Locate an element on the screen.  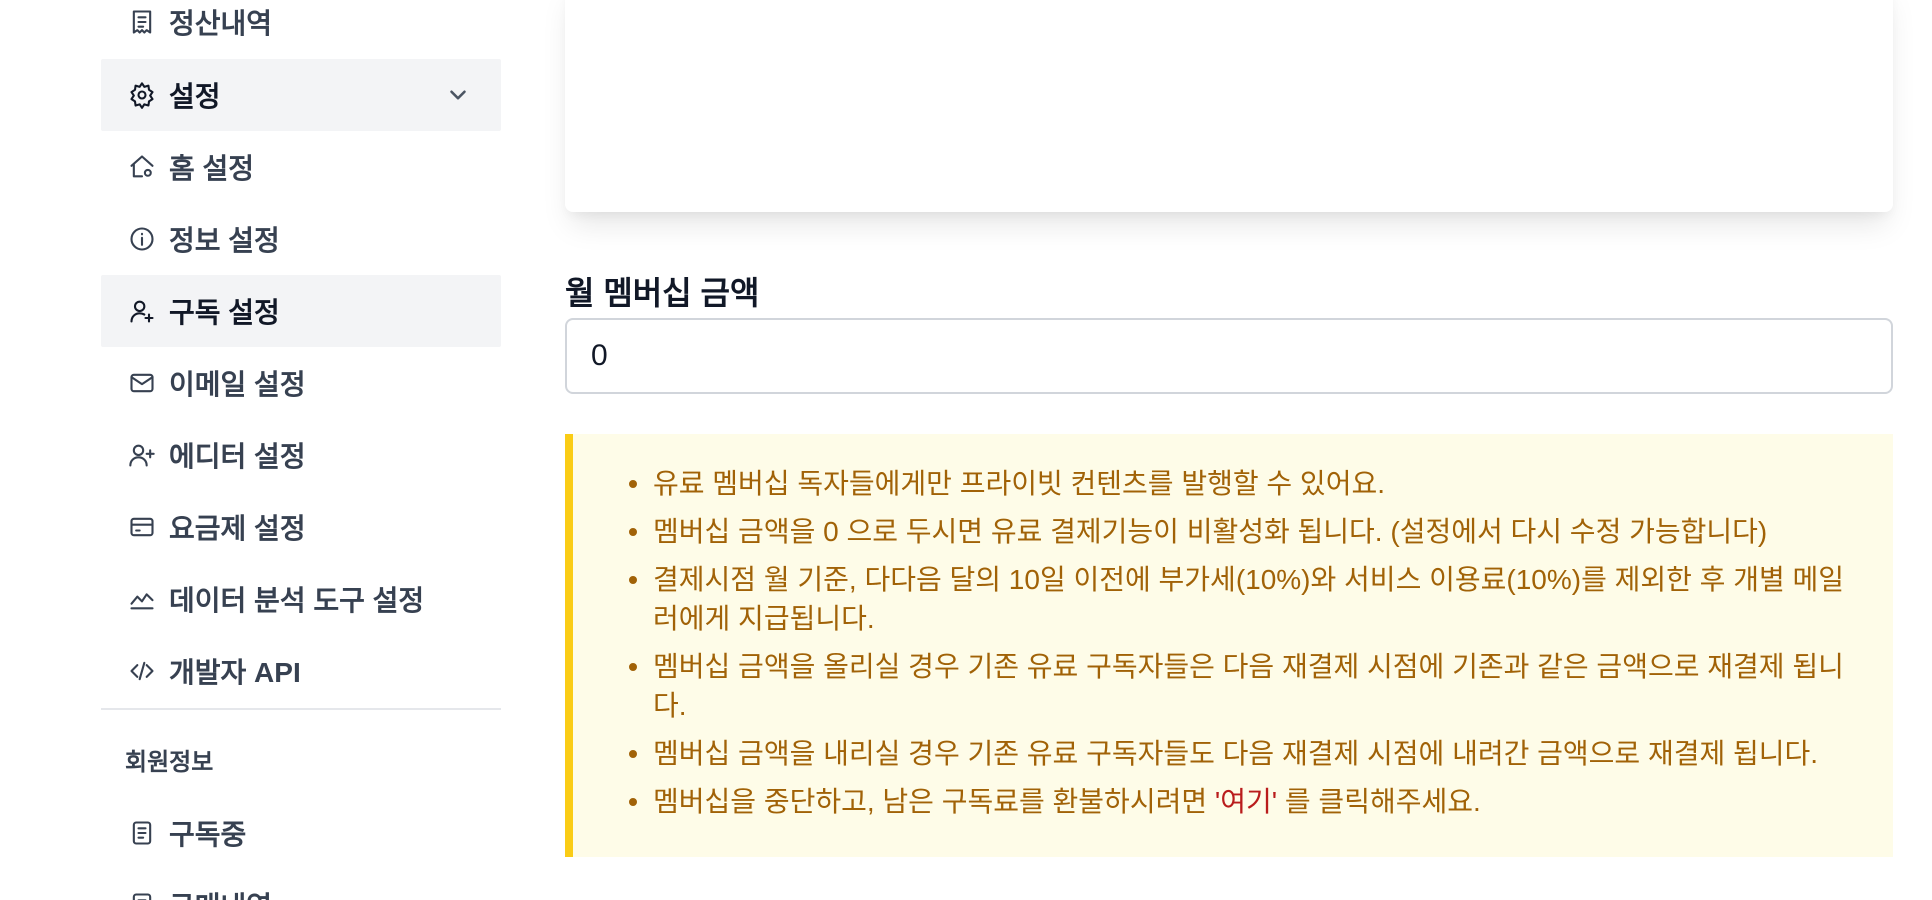
sidebar-item-subscribing: 구독중 is located at coordinates (301, 833).